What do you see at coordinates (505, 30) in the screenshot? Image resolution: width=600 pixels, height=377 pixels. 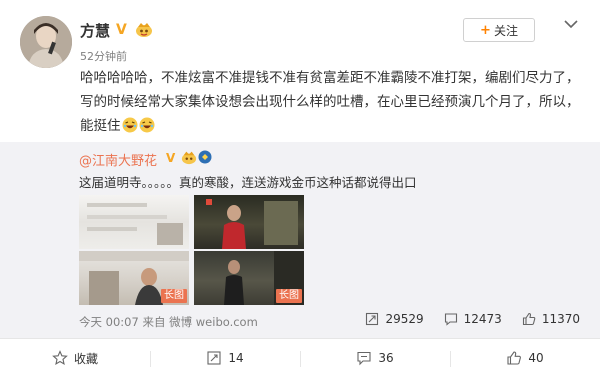 I see `follow-label: 关注` at bounding box center [505, 30].